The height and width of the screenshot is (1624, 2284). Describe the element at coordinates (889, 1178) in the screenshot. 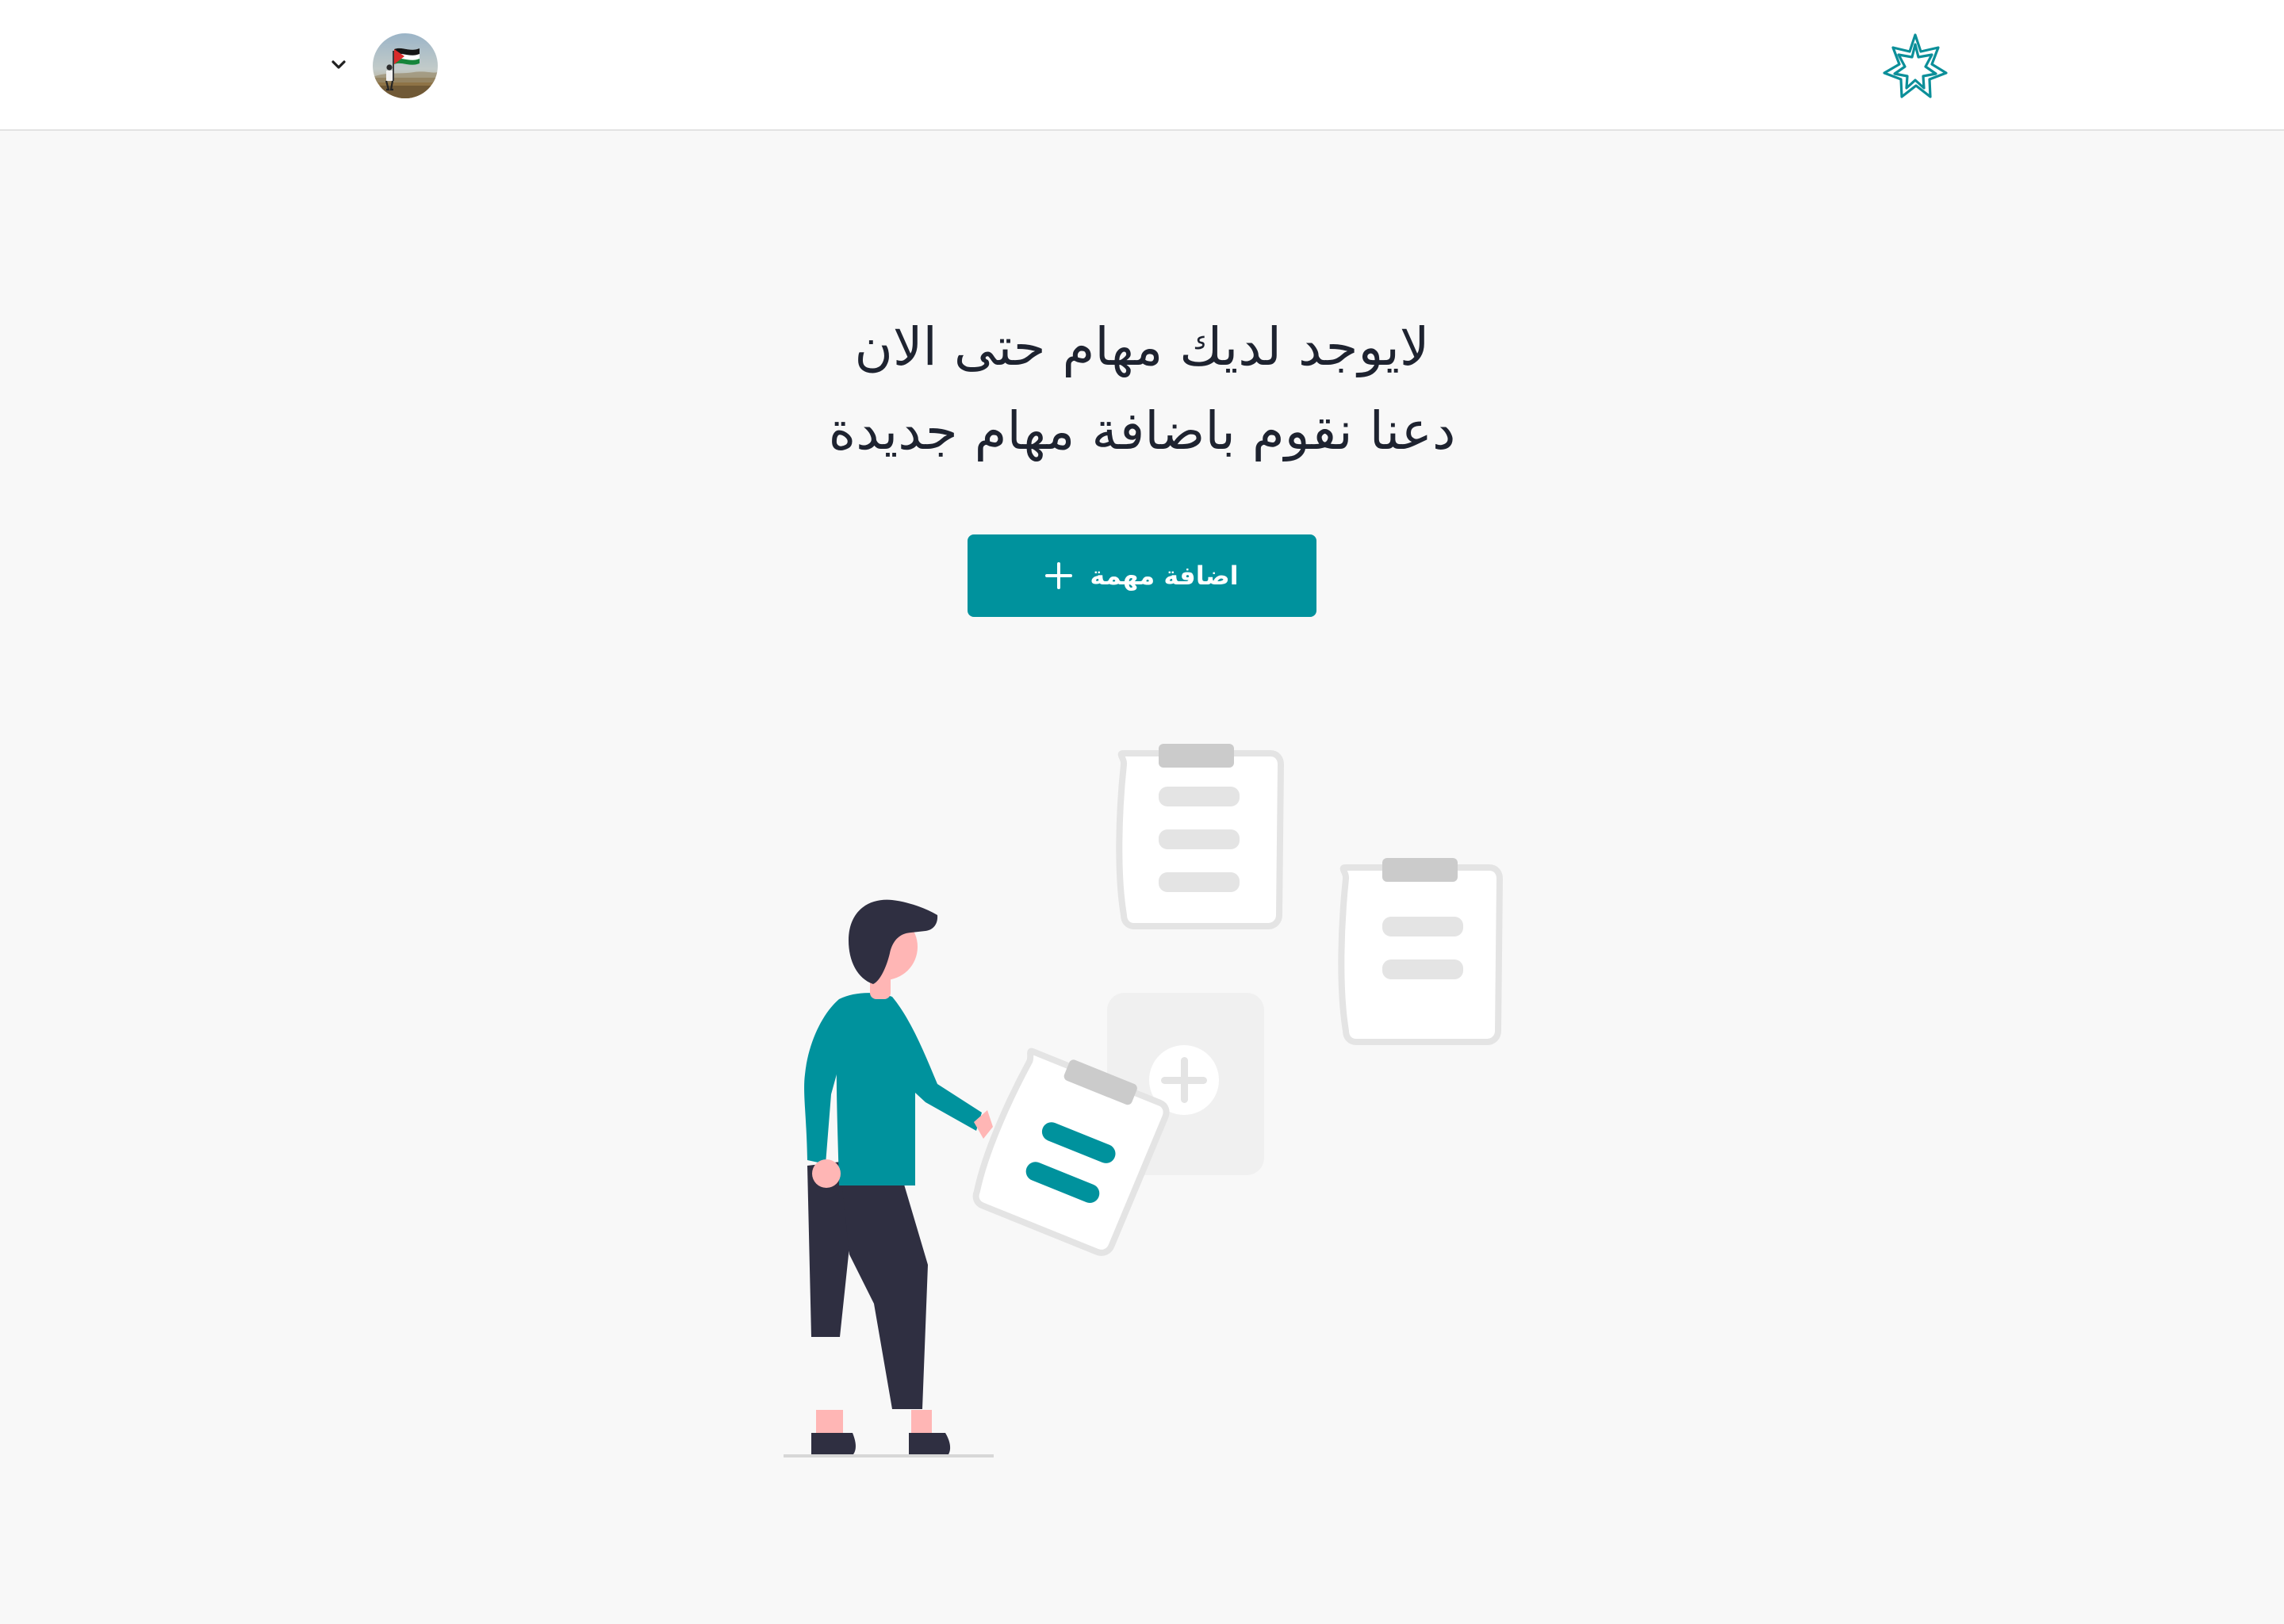

I see `person-icon` at that location.